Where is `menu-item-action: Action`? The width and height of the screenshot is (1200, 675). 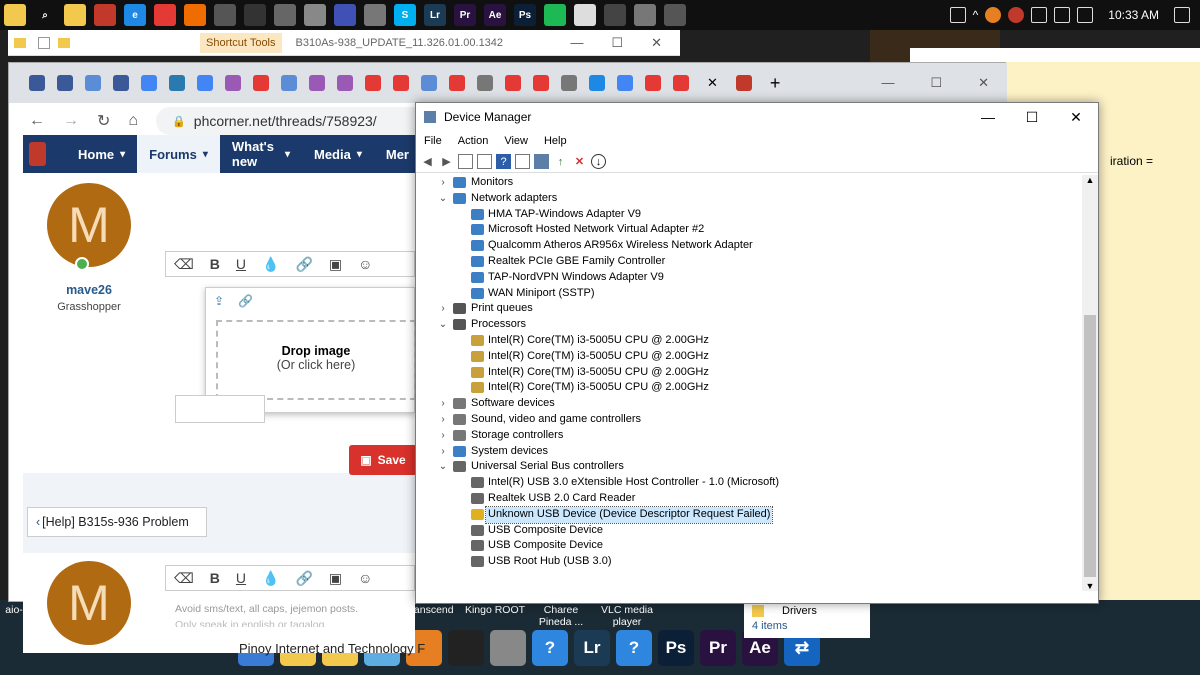 menu-item-action: Action is located at coordinates (473, 141).